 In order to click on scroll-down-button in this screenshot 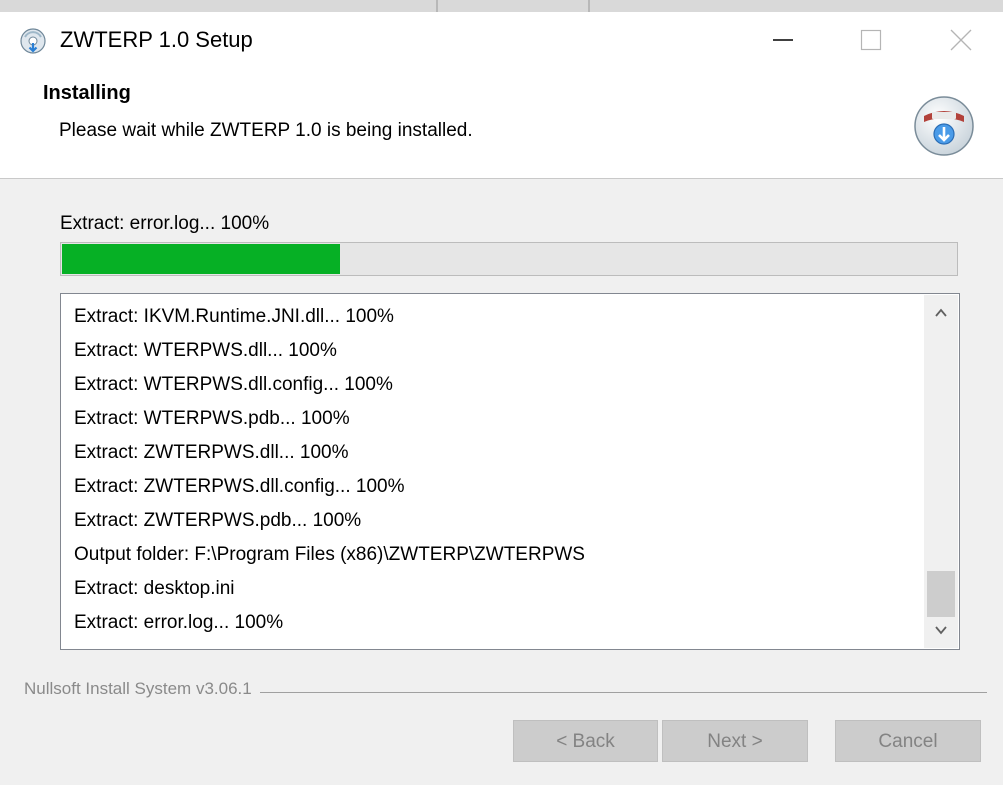, I will do `click(941, 630)`.